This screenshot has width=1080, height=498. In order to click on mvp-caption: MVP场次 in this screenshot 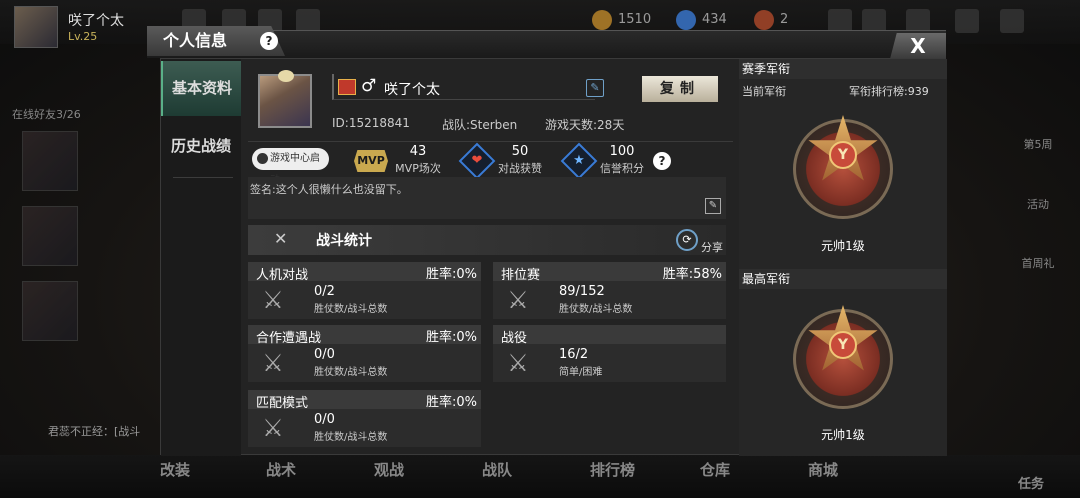, I will do `click(418, 168)`.